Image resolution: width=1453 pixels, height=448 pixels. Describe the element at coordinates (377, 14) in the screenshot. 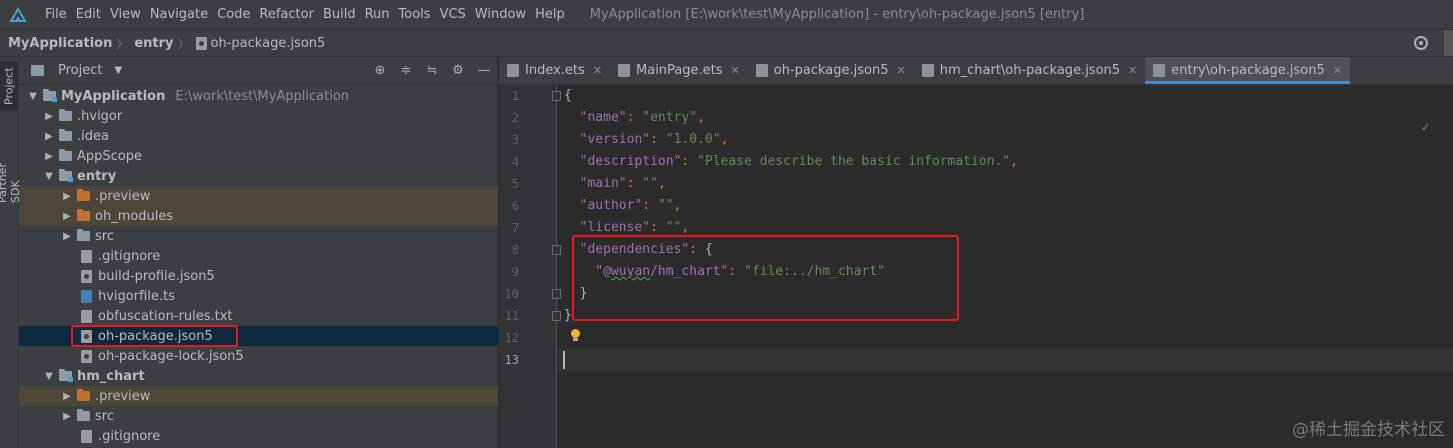

I see `menu-run: Run` at that location.